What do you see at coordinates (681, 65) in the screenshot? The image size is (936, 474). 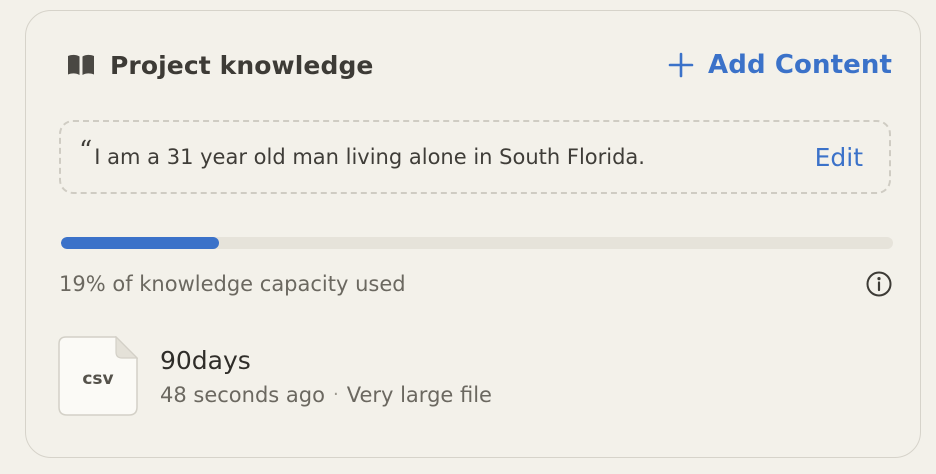 I see `plus-icon` at bounding box center [681, 65].